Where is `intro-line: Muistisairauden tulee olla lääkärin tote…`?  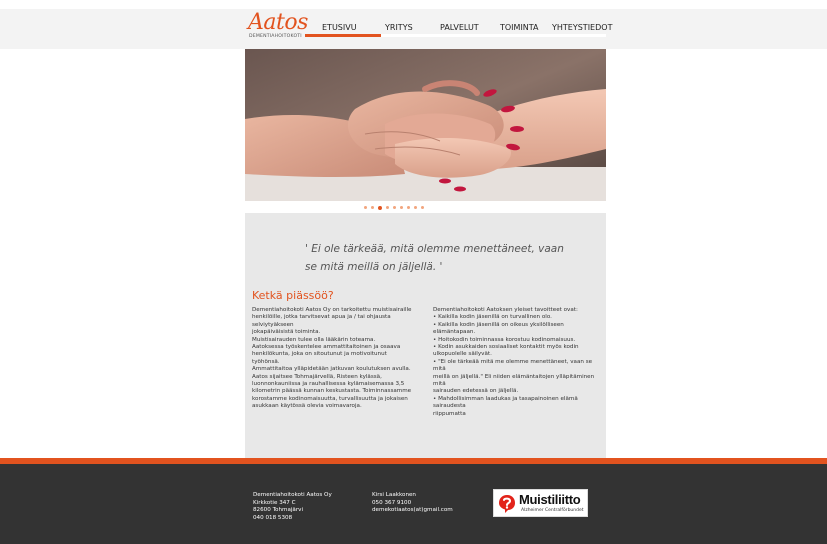 intro-line: Muistisairauden tulee olla lääkärin tote… is located at coordinates (314, 339).